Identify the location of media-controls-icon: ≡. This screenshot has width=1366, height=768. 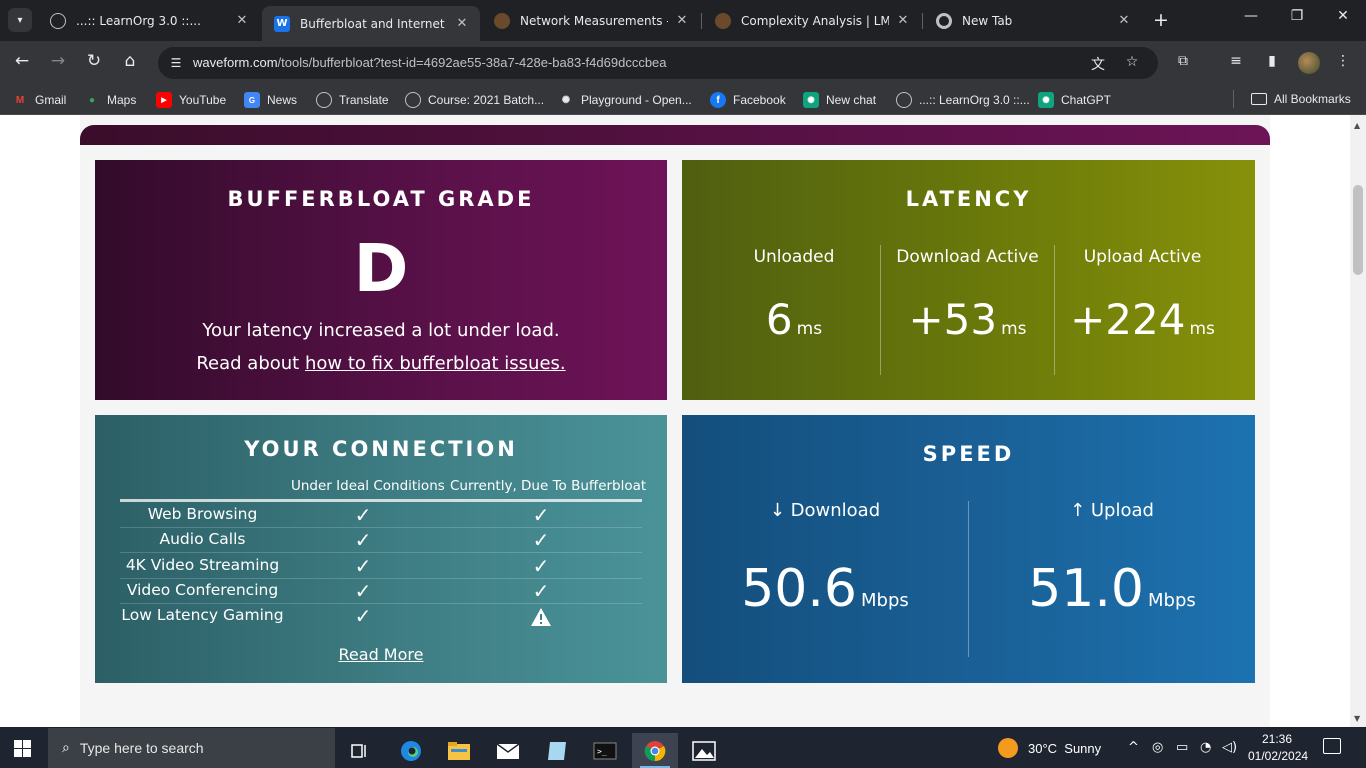
(1236, 61).